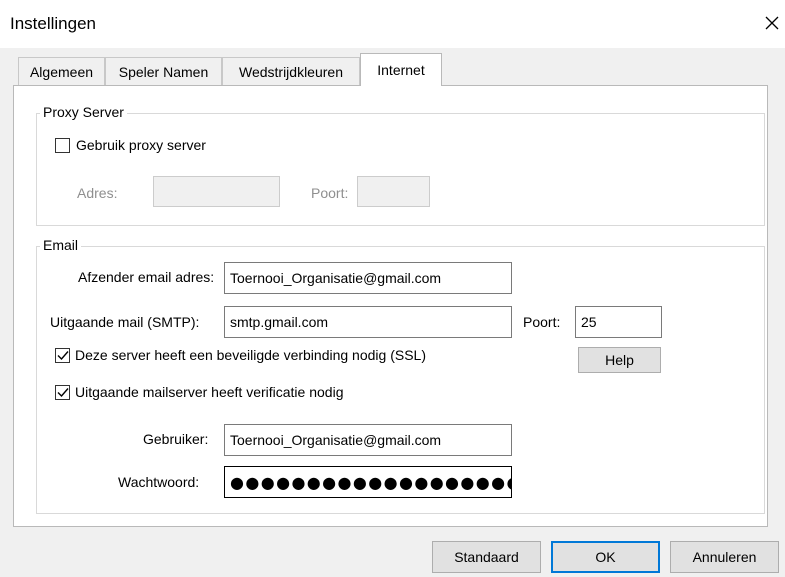  What do you see at coordinates (368, 278) in the screenshot?
I see `sender-email-input: Toernooi_Organisatie@gmail.com` at bounding box center [368, 278].